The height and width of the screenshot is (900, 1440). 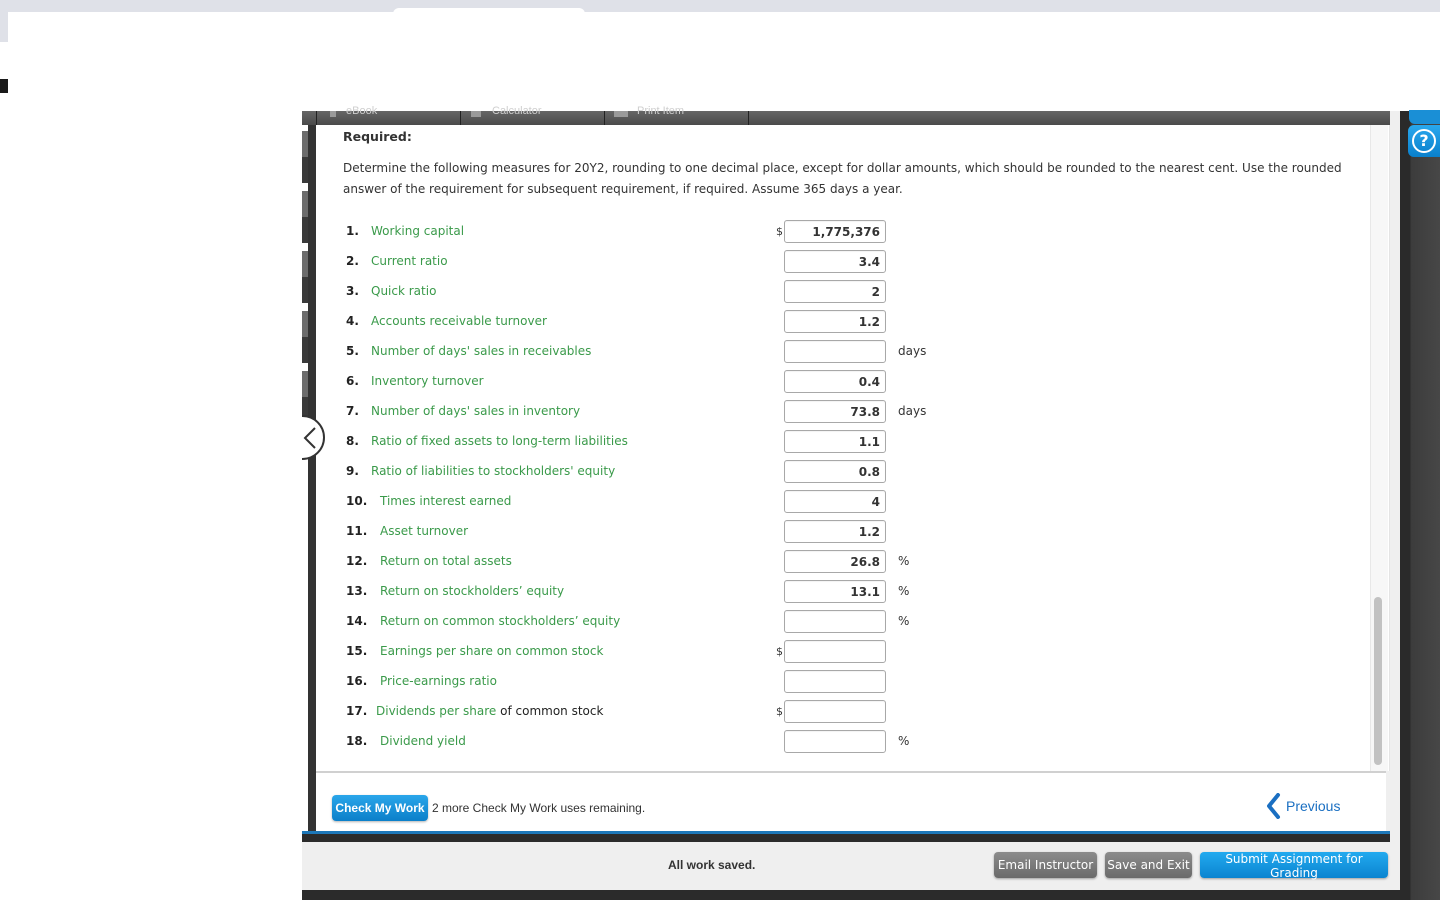 What do you see at coordinates (656, 232) in the screenshot?
I see `answer-row: 1. Working capital $` at bounding box center [656, 232].